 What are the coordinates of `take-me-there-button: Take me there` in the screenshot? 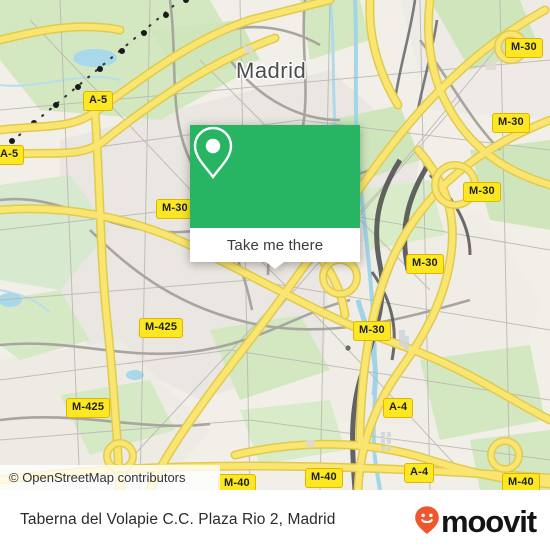 It's located at (275, 245).